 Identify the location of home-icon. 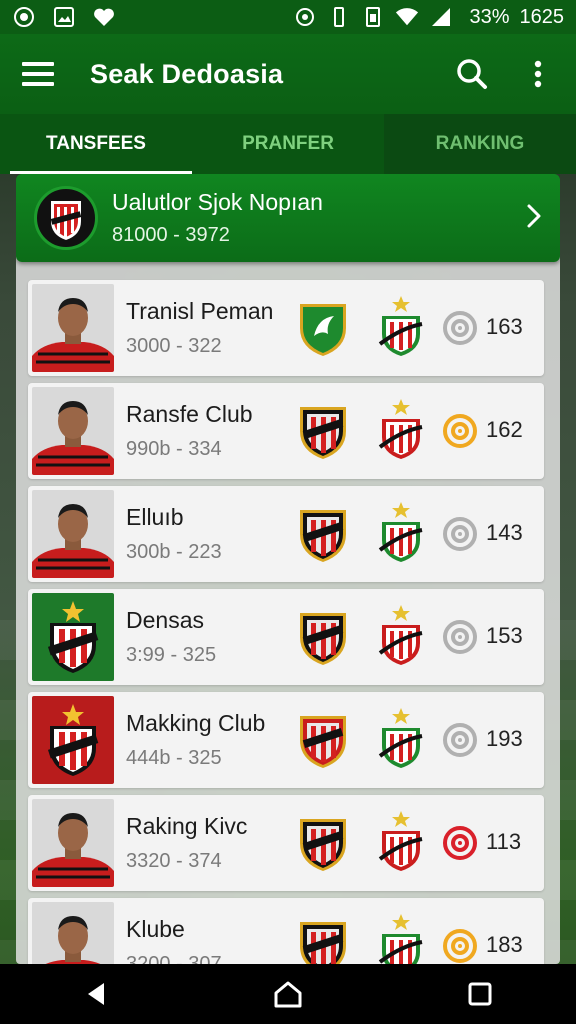
(288, 994).